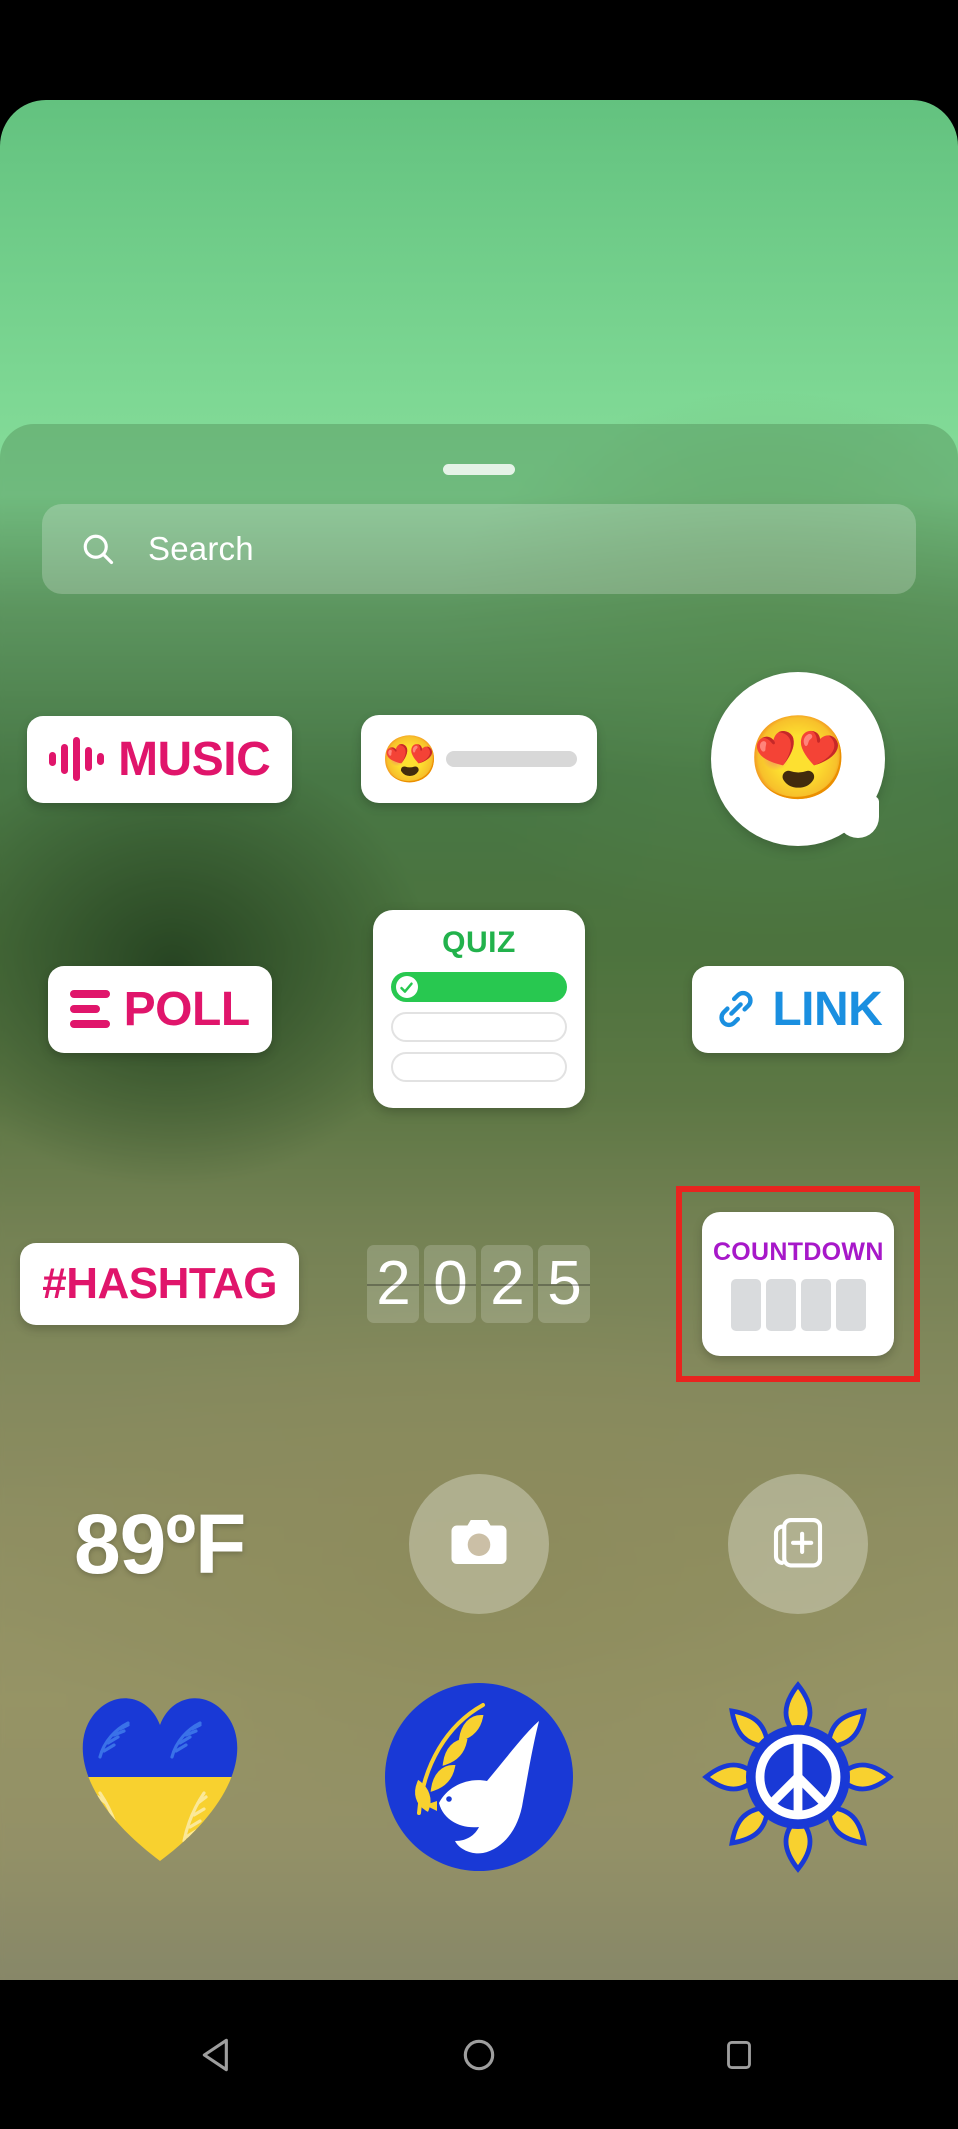 The height and width of the screenshot is (2129, 958). What do you see at coordinates (858, 817) in the screenshot?
I see `bubble-tail-icon` at bounding box center [858, 817].